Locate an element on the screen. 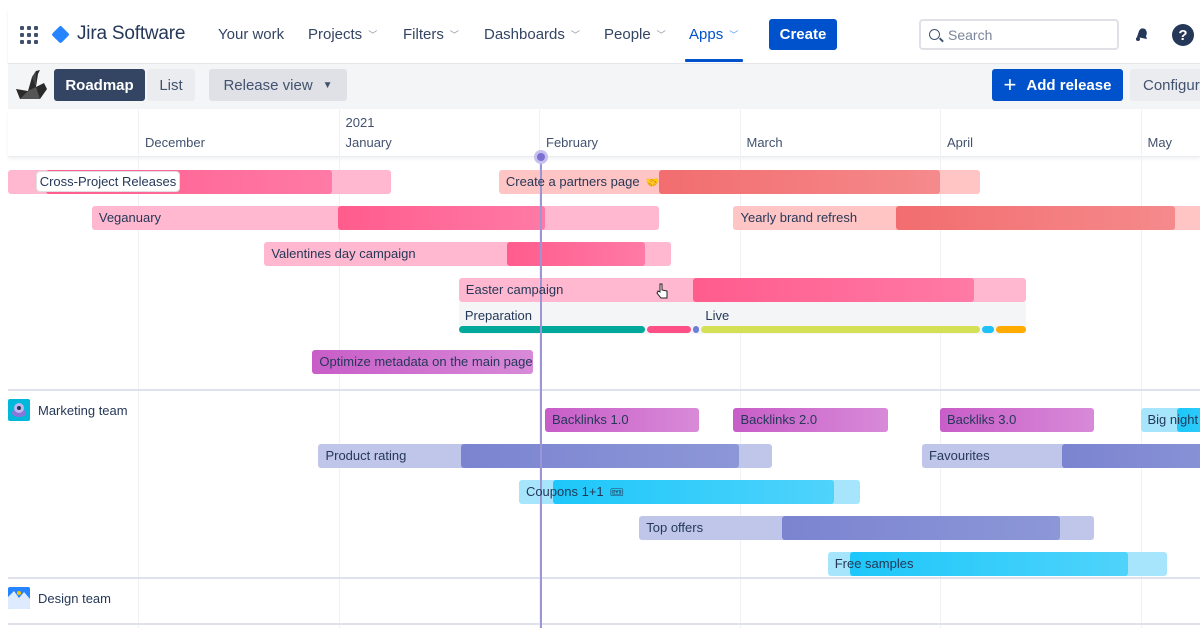  add-release-label: Add release is located at coordinates (1069, 85).